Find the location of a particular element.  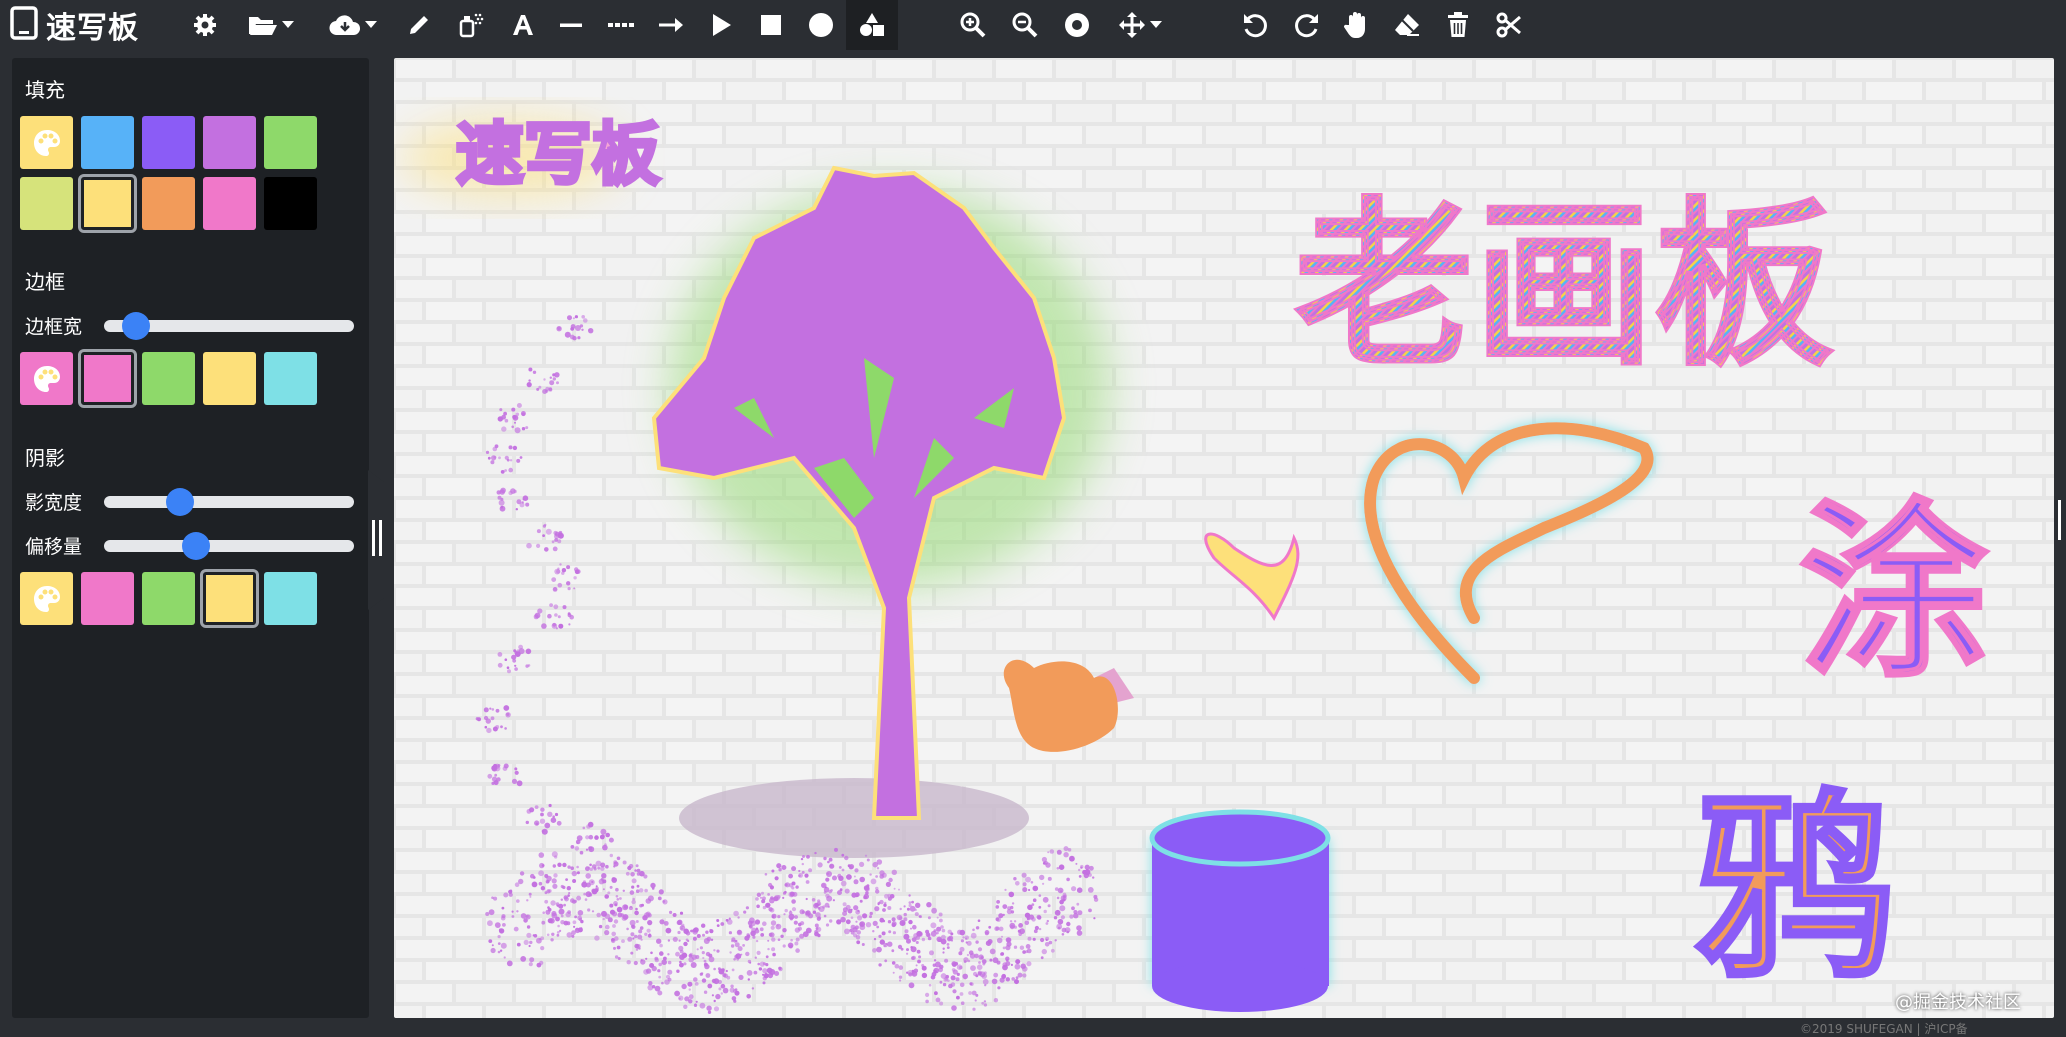

text-tool is located at coordinates (523, 25).